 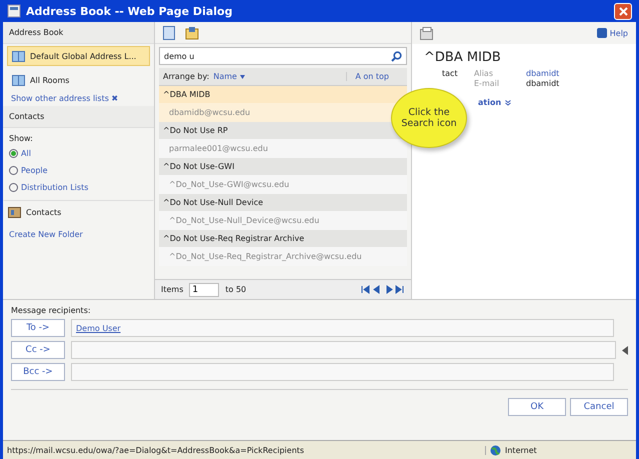 What do you see at coordinates (172, 289) in the screenshot?
I see `items-label: Items` at bounding box center [172, 289].